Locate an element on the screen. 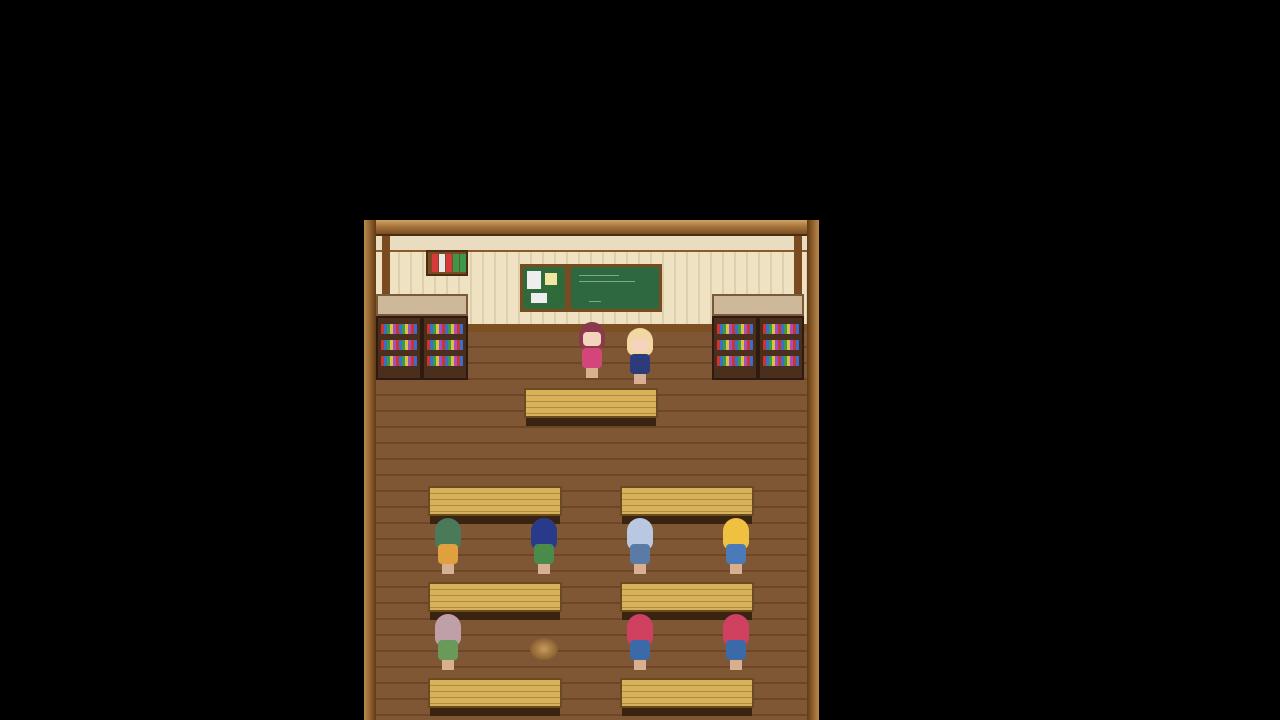 This screenshot has height=720, width=1280. room-frame-left is located at coordinates (370, 470).